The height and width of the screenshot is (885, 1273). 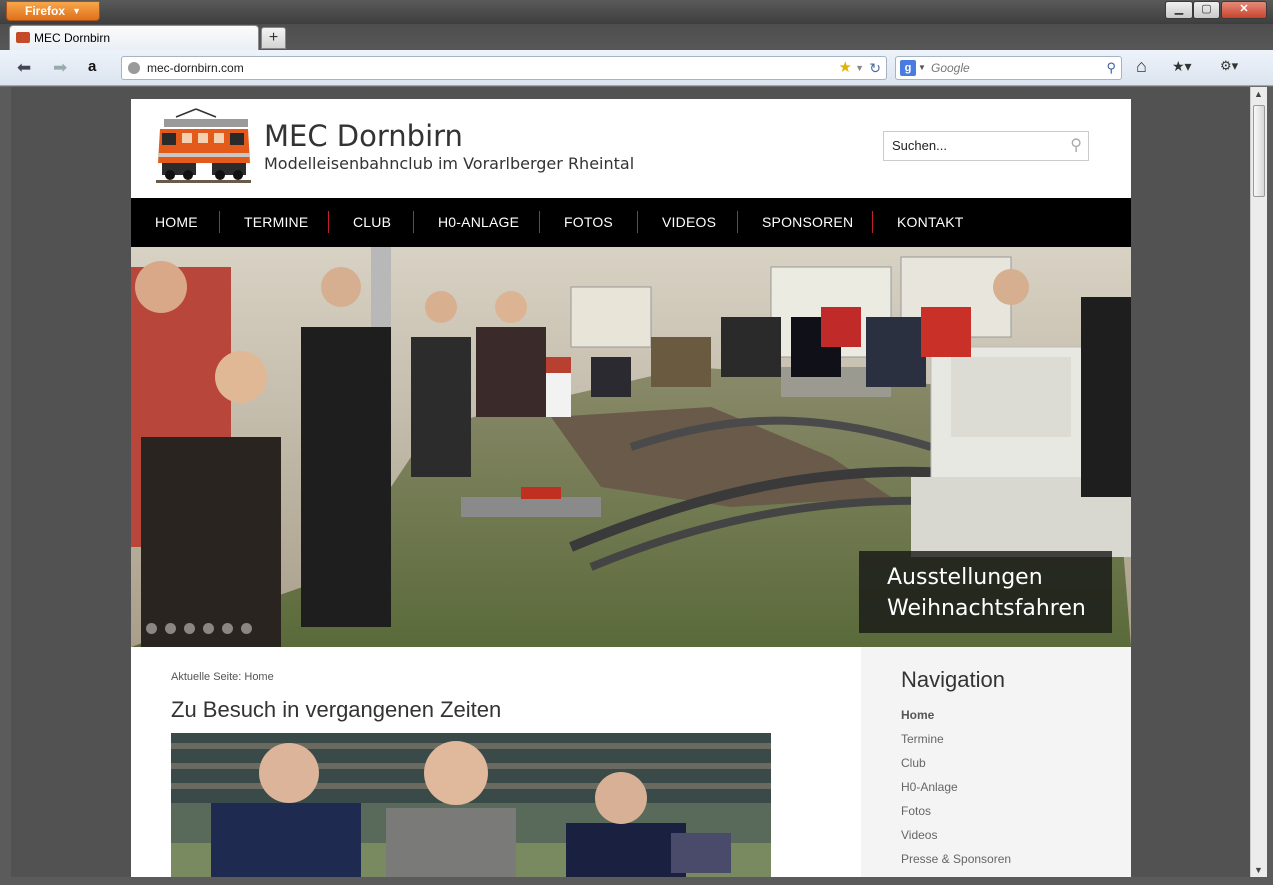 What do you see at coordinates (916, 811) in the screenshot?
I see `sidebar-item-fotos: Fotos` at bounding box center [916, 811].